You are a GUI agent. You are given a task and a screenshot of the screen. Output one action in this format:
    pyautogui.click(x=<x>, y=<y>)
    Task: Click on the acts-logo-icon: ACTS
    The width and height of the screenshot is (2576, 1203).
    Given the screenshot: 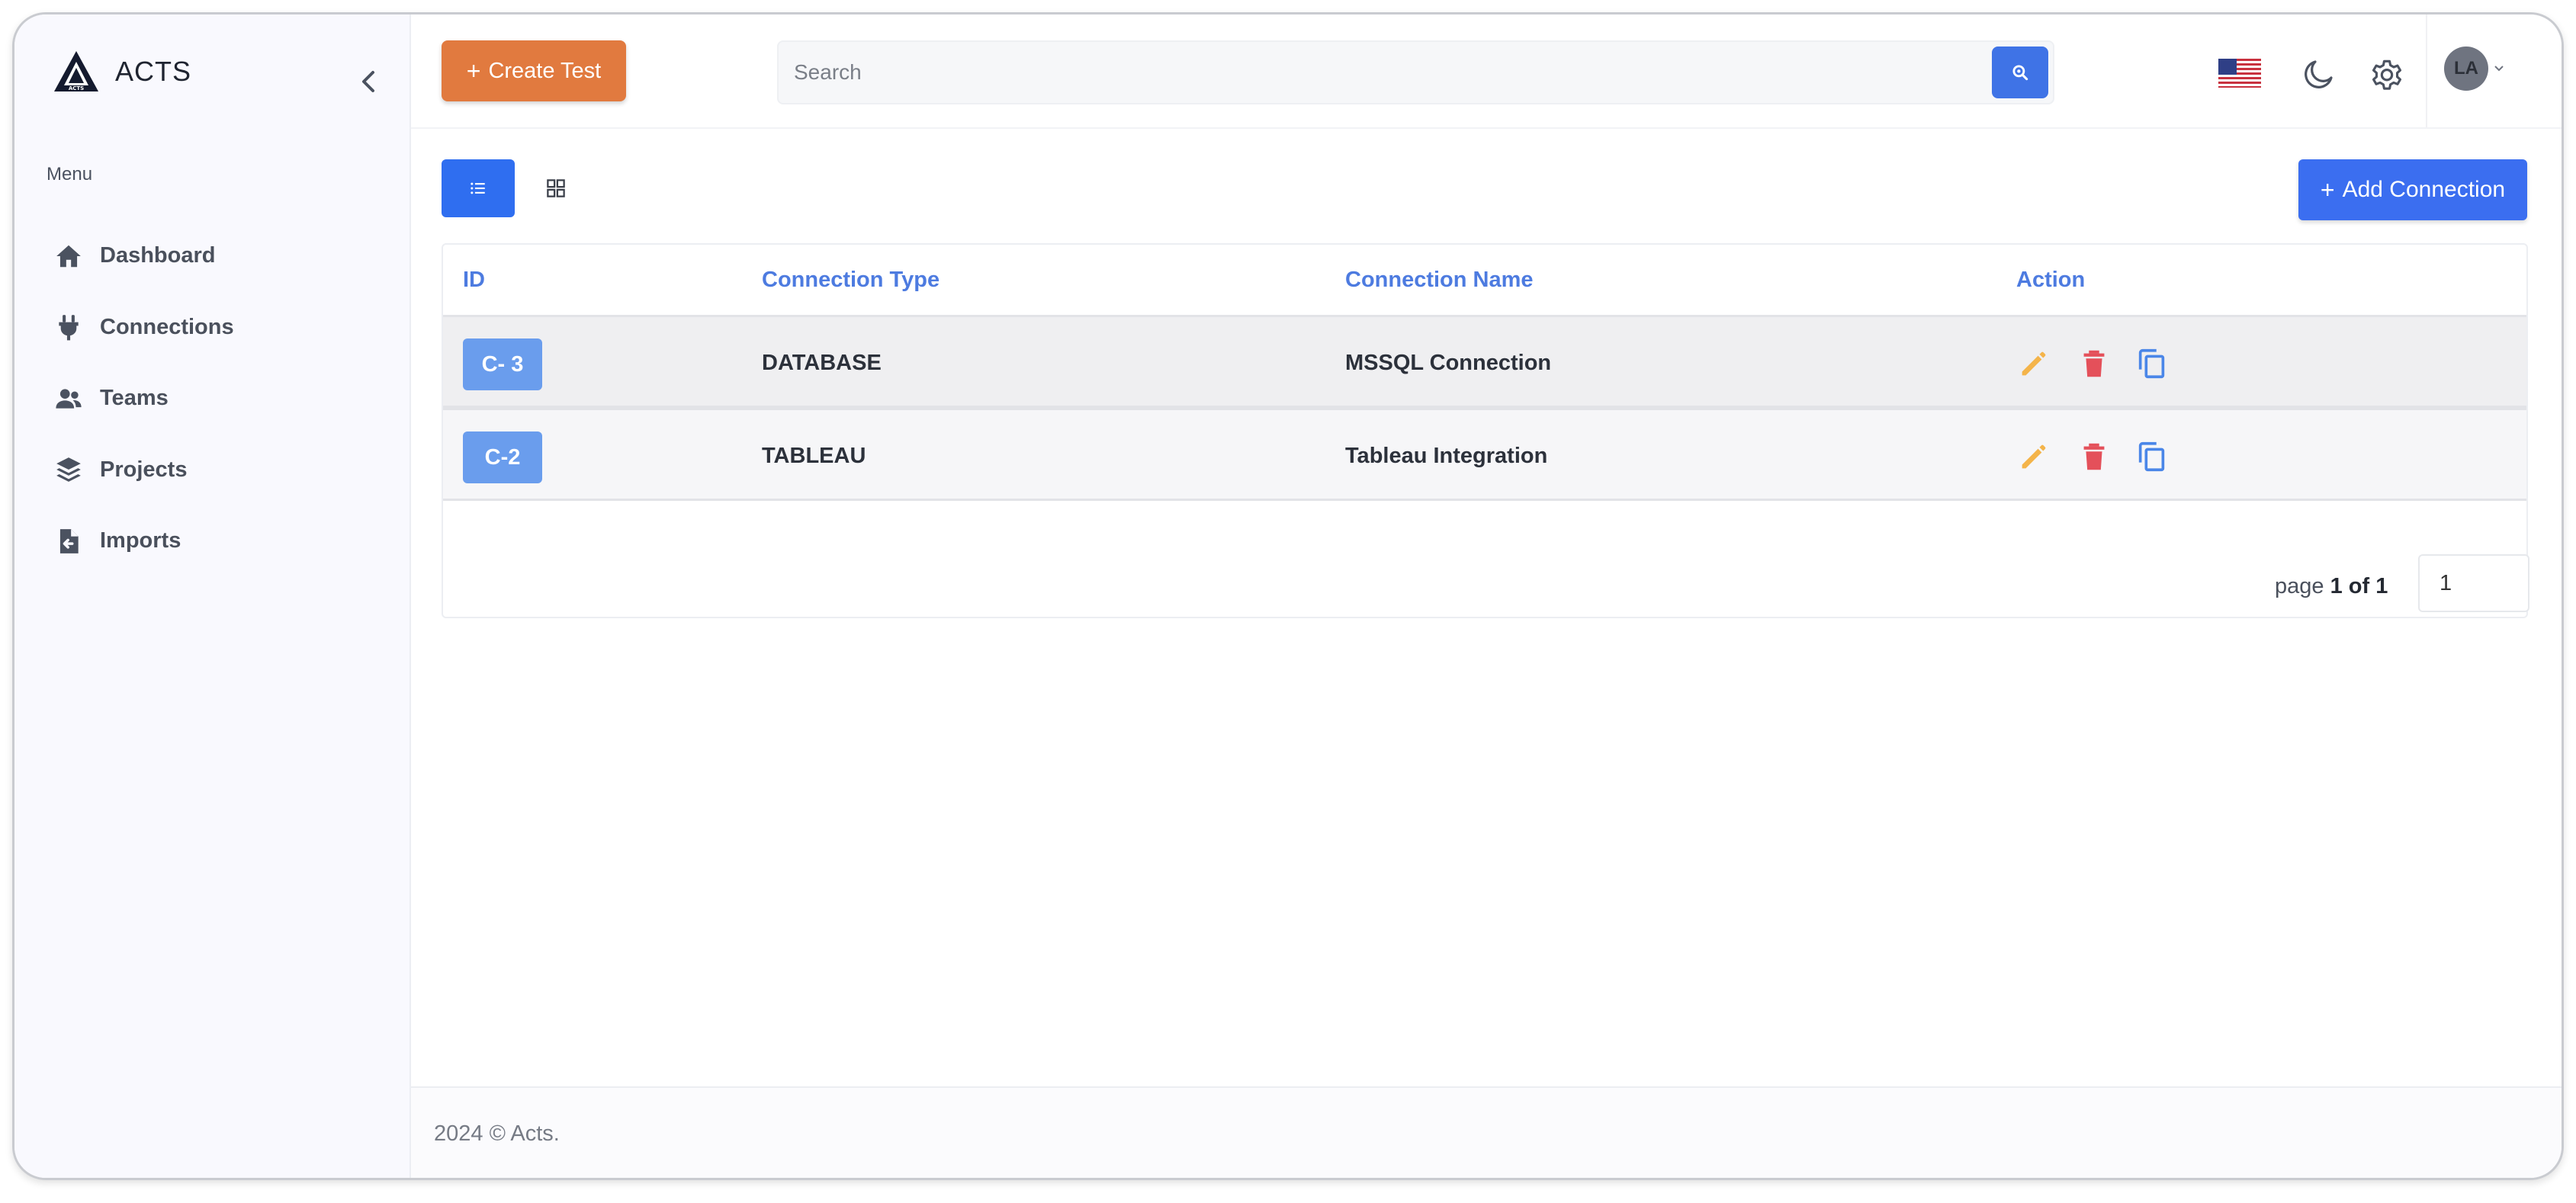 What is the action you would take?
    pyautogui.click(x=76, y=71)
    